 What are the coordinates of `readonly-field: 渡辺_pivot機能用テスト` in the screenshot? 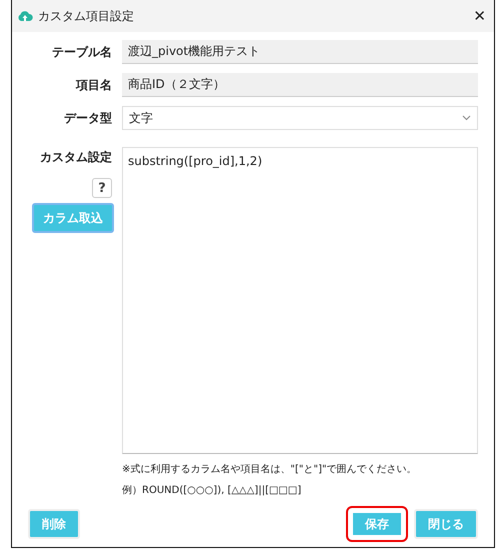 It's located at (300, 52).